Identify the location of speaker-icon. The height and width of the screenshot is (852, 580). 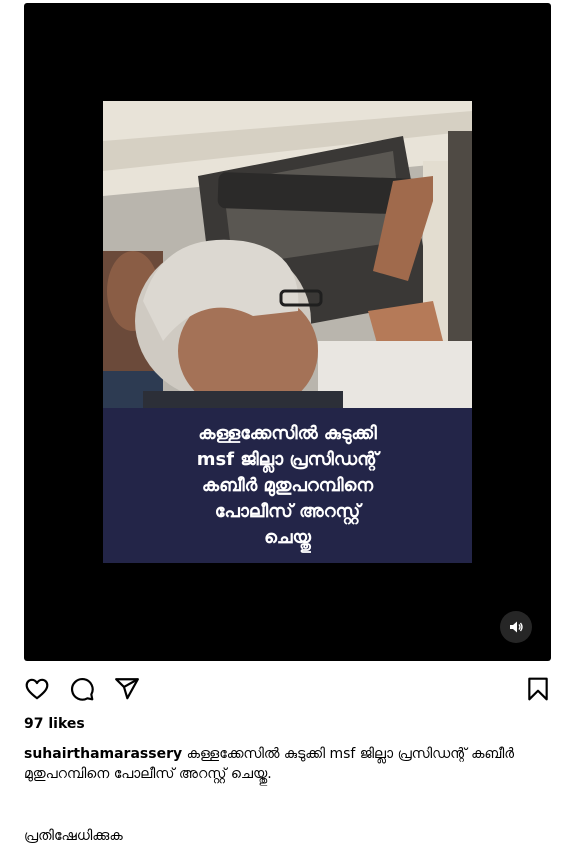
(516, 627).